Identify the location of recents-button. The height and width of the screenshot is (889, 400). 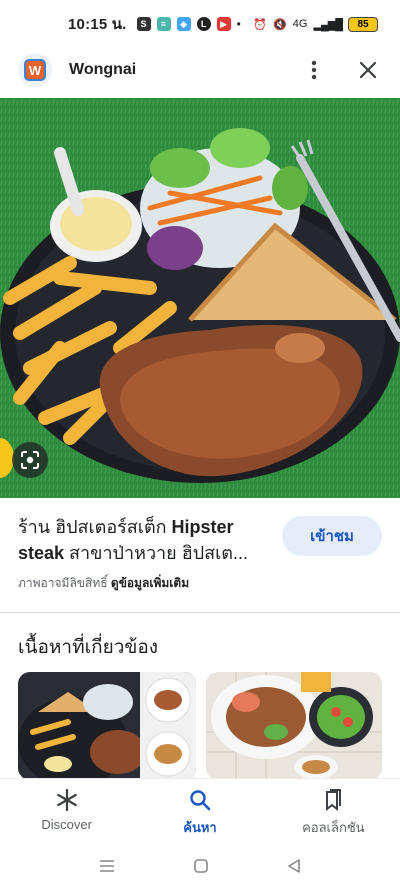
(107, 868).